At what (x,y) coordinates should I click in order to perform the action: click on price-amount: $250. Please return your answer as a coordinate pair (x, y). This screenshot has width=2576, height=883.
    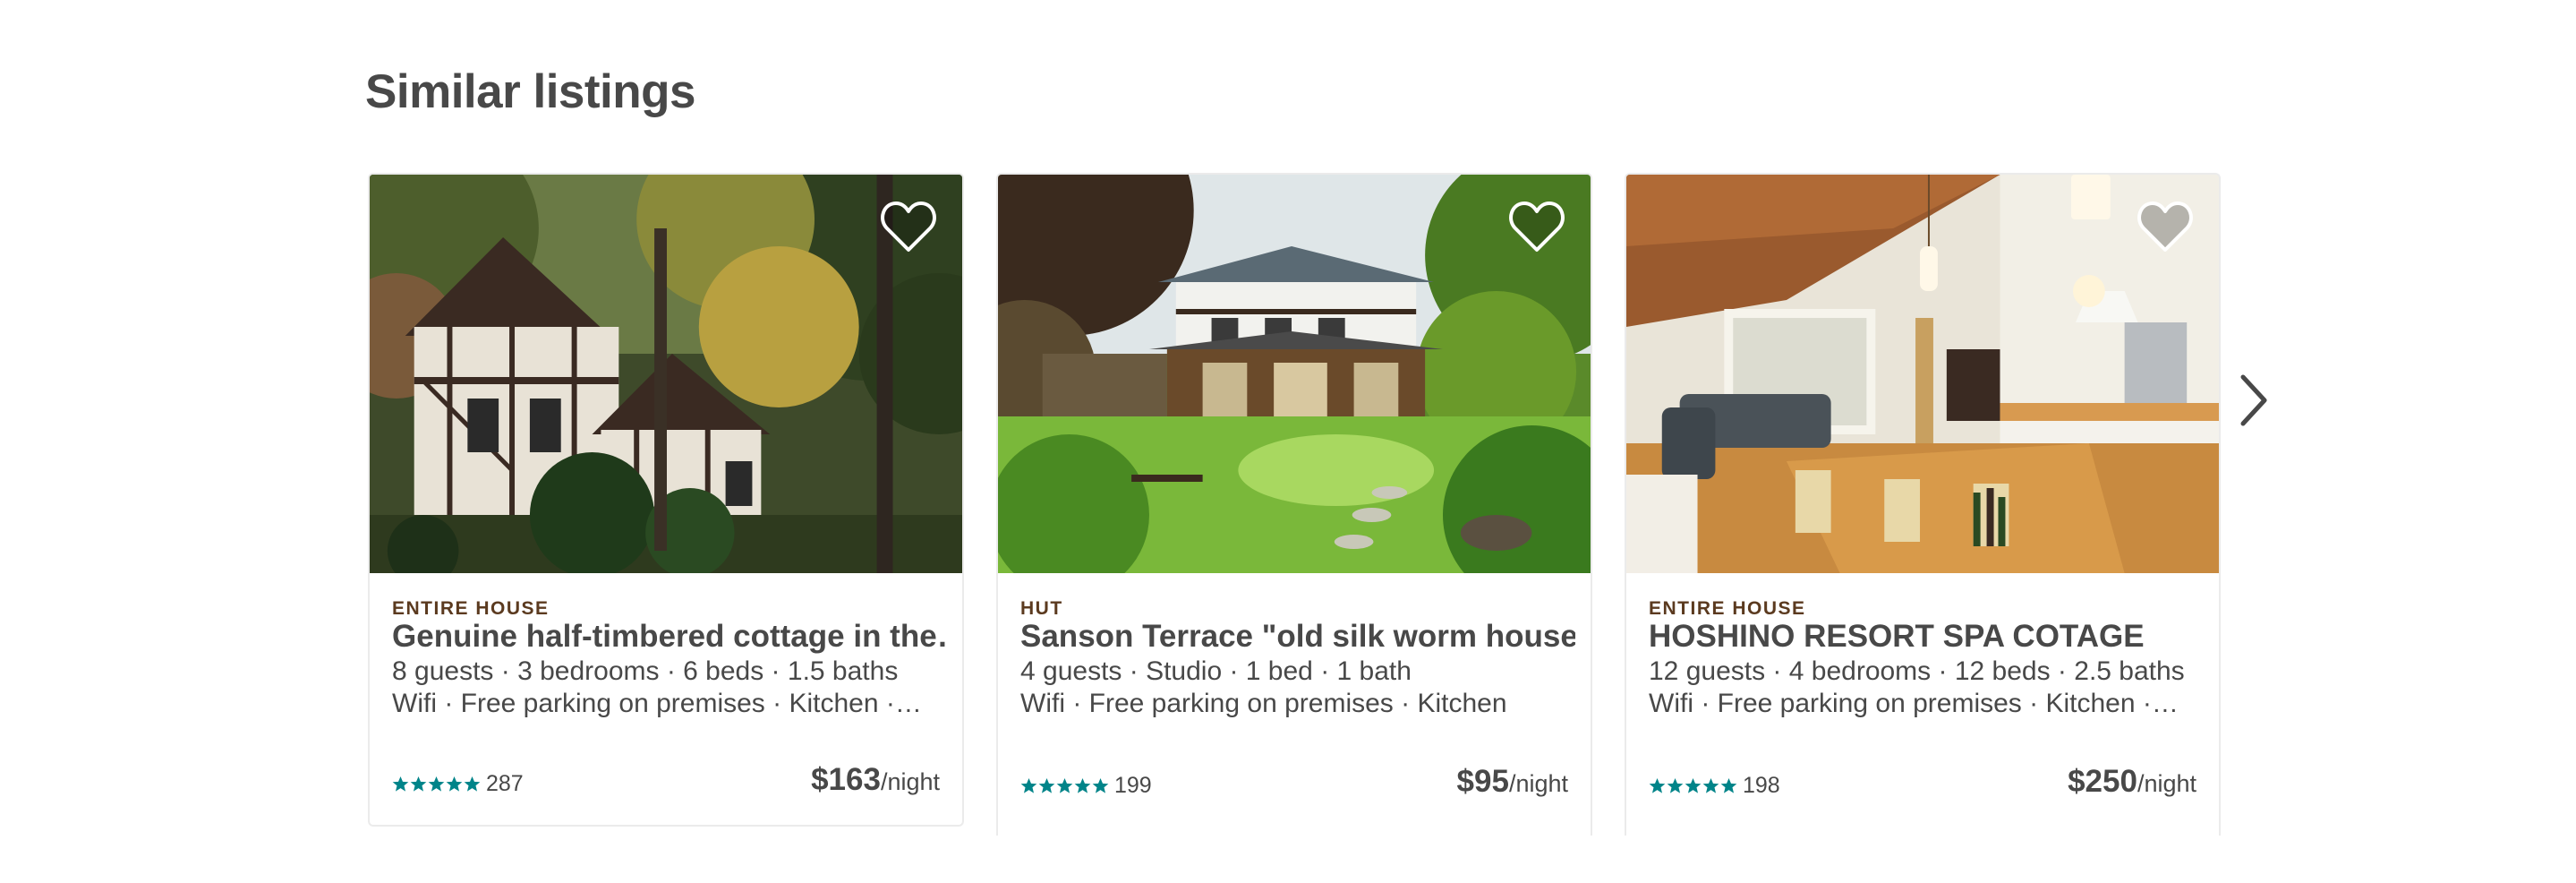
    Looking at the image, I should click on (2102, 781).